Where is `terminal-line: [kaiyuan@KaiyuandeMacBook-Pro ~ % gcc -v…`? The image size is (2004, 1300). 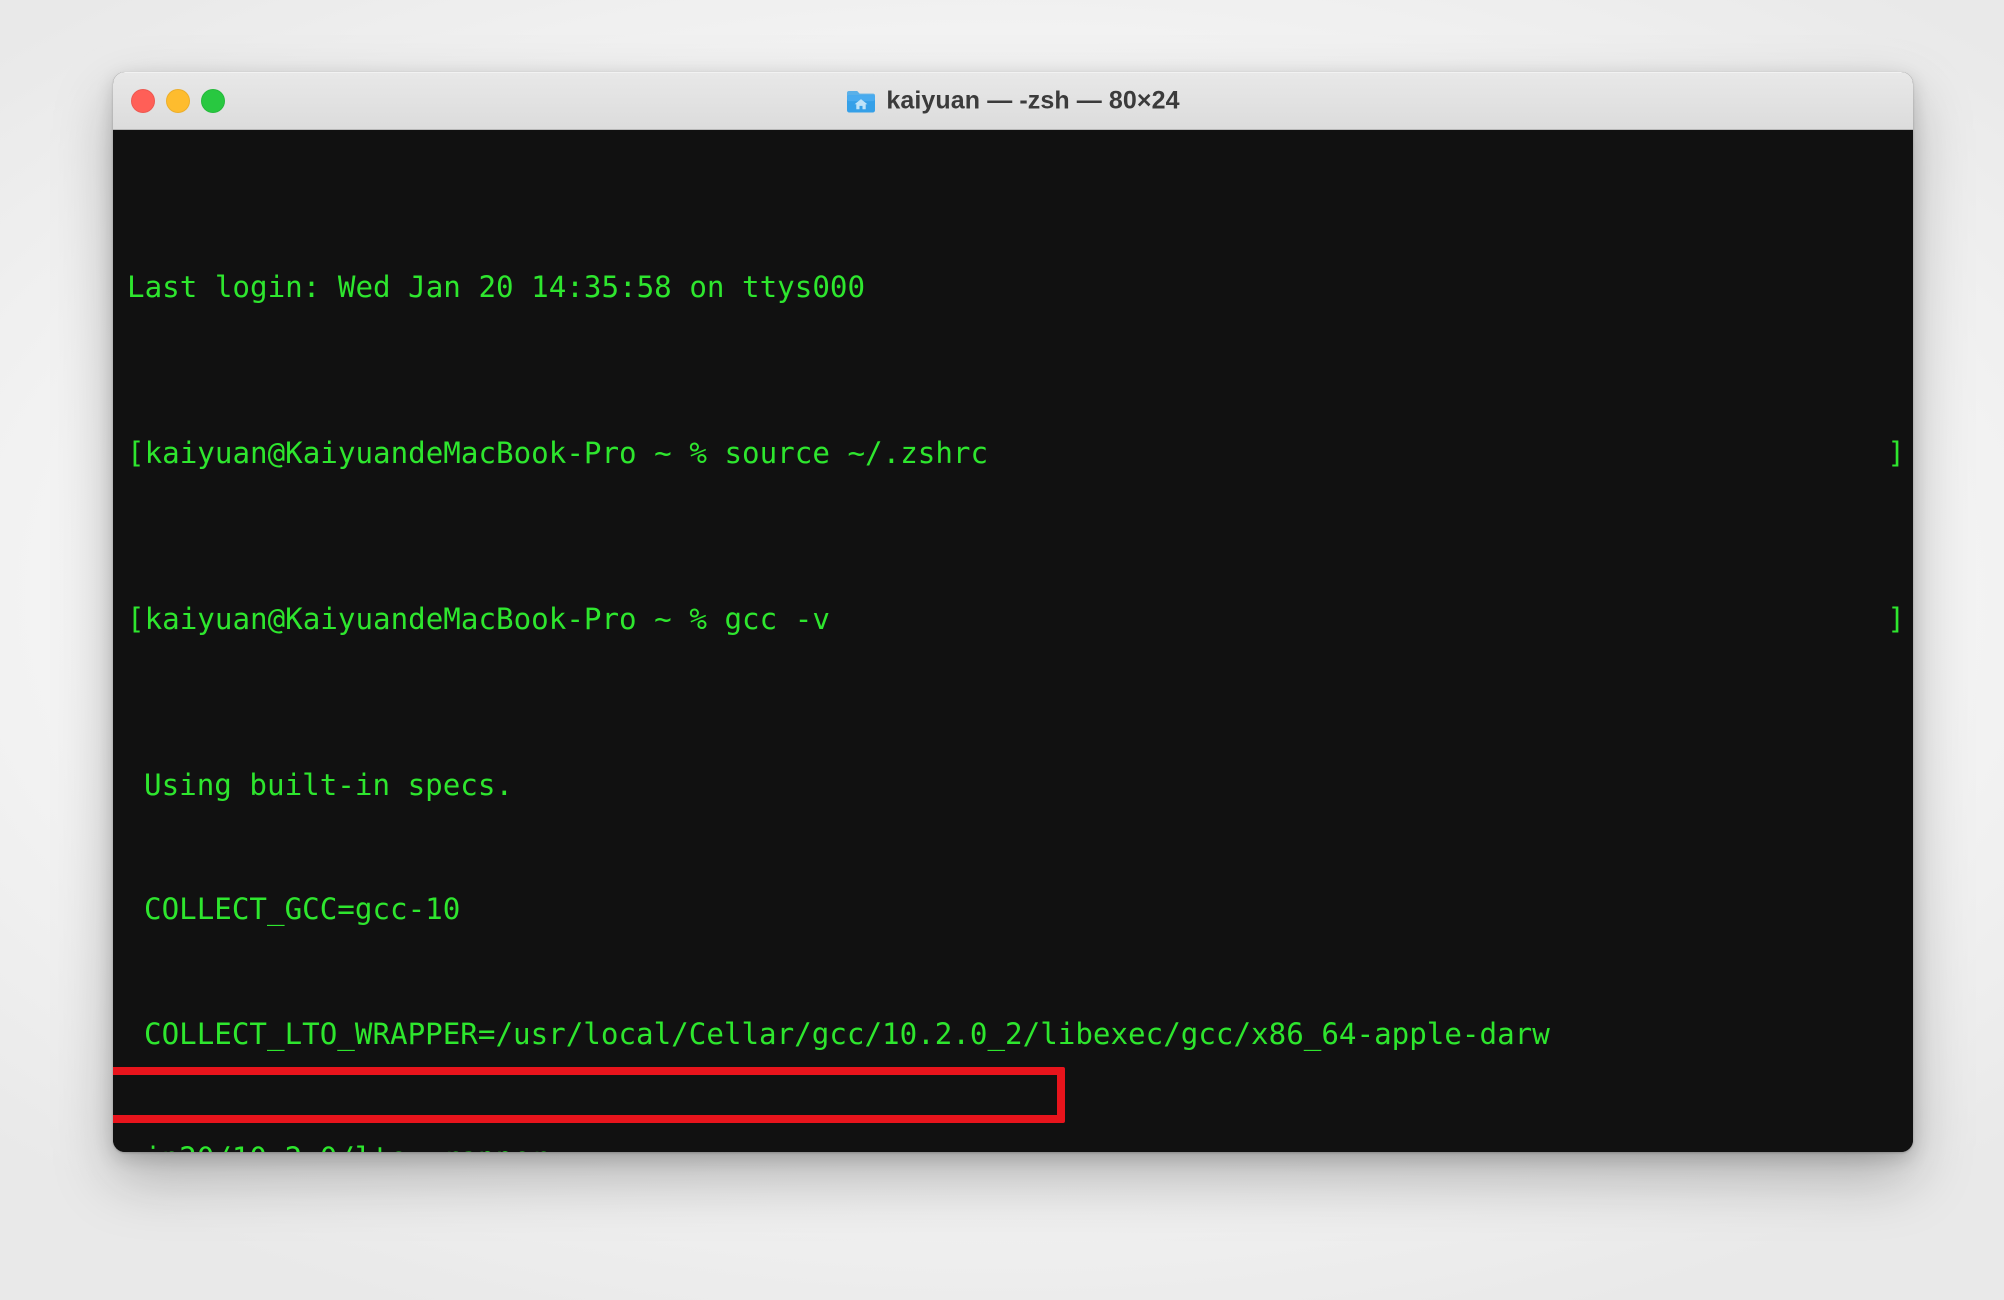
terminal-line: [kaiyuan@KaiyuandeMacBook-Pro ~ % gcc -v… is located at coordinates (1020, 620).